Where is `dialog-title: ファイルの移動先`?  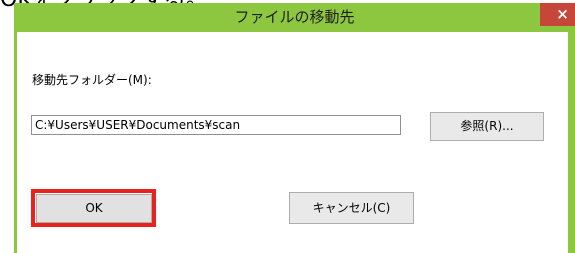 dialog-title: ファイルの移動先 is located at coordinates (294, 17).